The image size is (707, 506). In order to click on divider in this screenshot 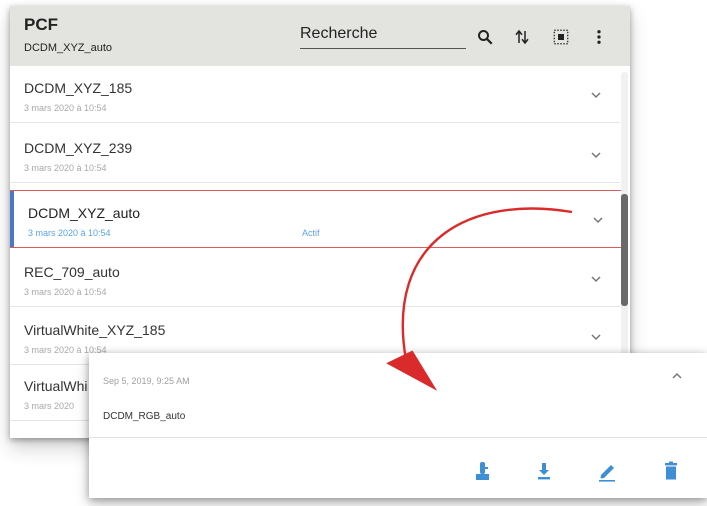, I will do `click(398, 437)`.